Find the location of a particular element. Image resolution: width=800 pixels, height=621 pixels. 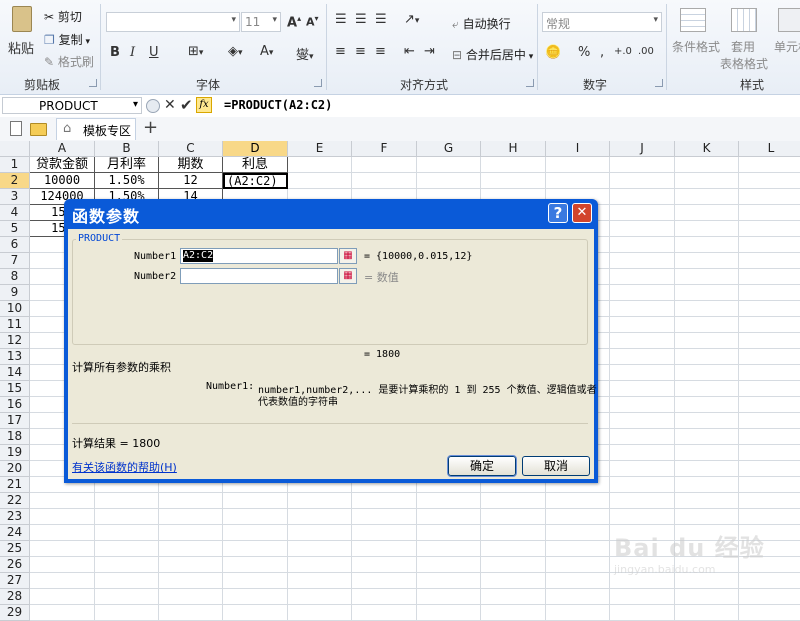

cell-b2: 1.50% is located at coordinates (127, 181).